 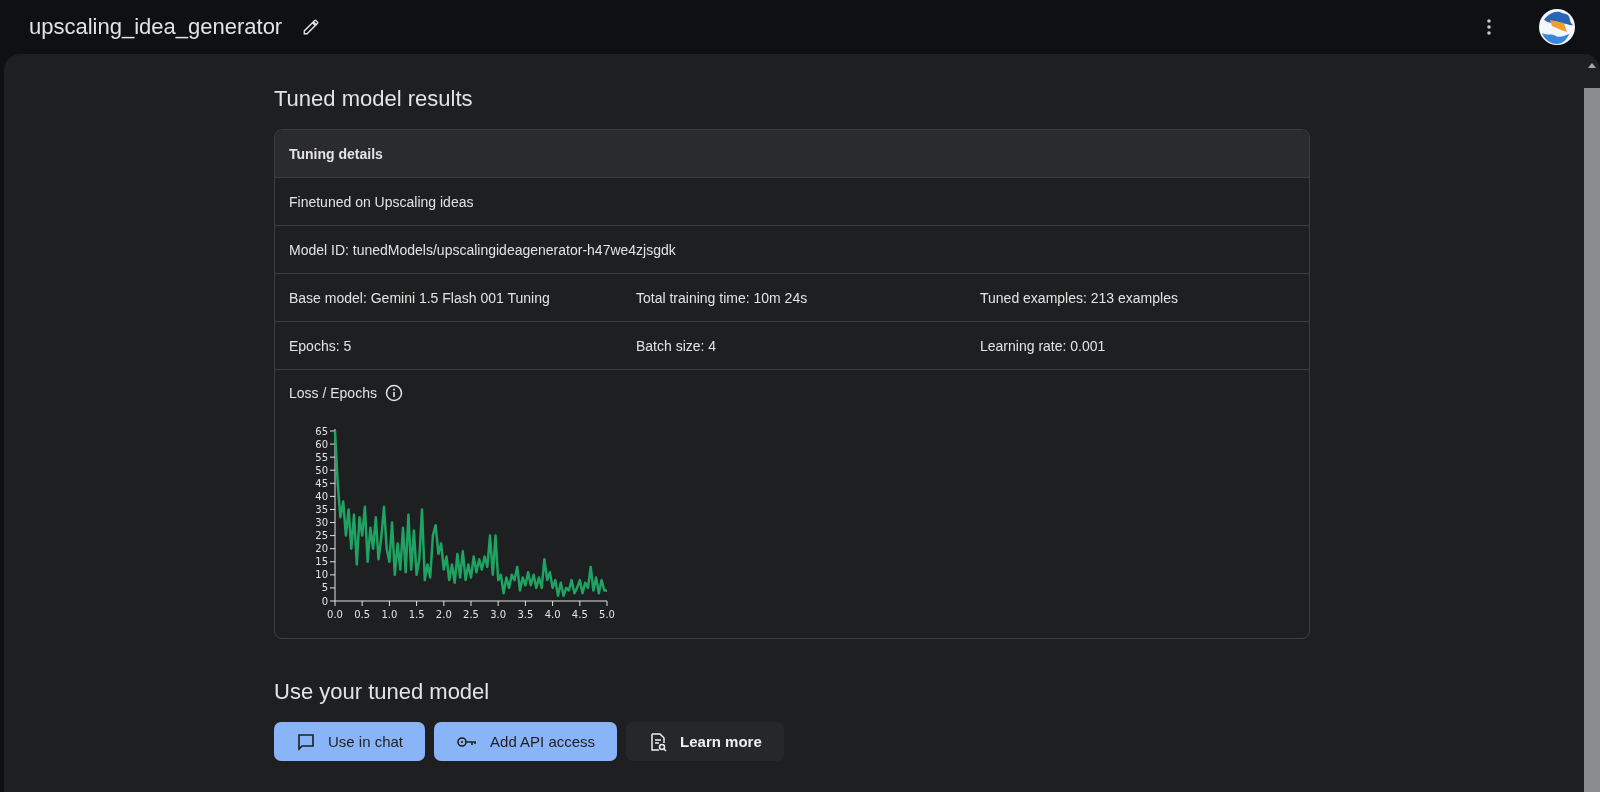 What do you see at coordinates (483, 249) in the screenshot?
I see `detail-text: Model ID: tunedModels/upscalingideagenerator-h47we4zjsgdk` at bounding box center [483, 249].